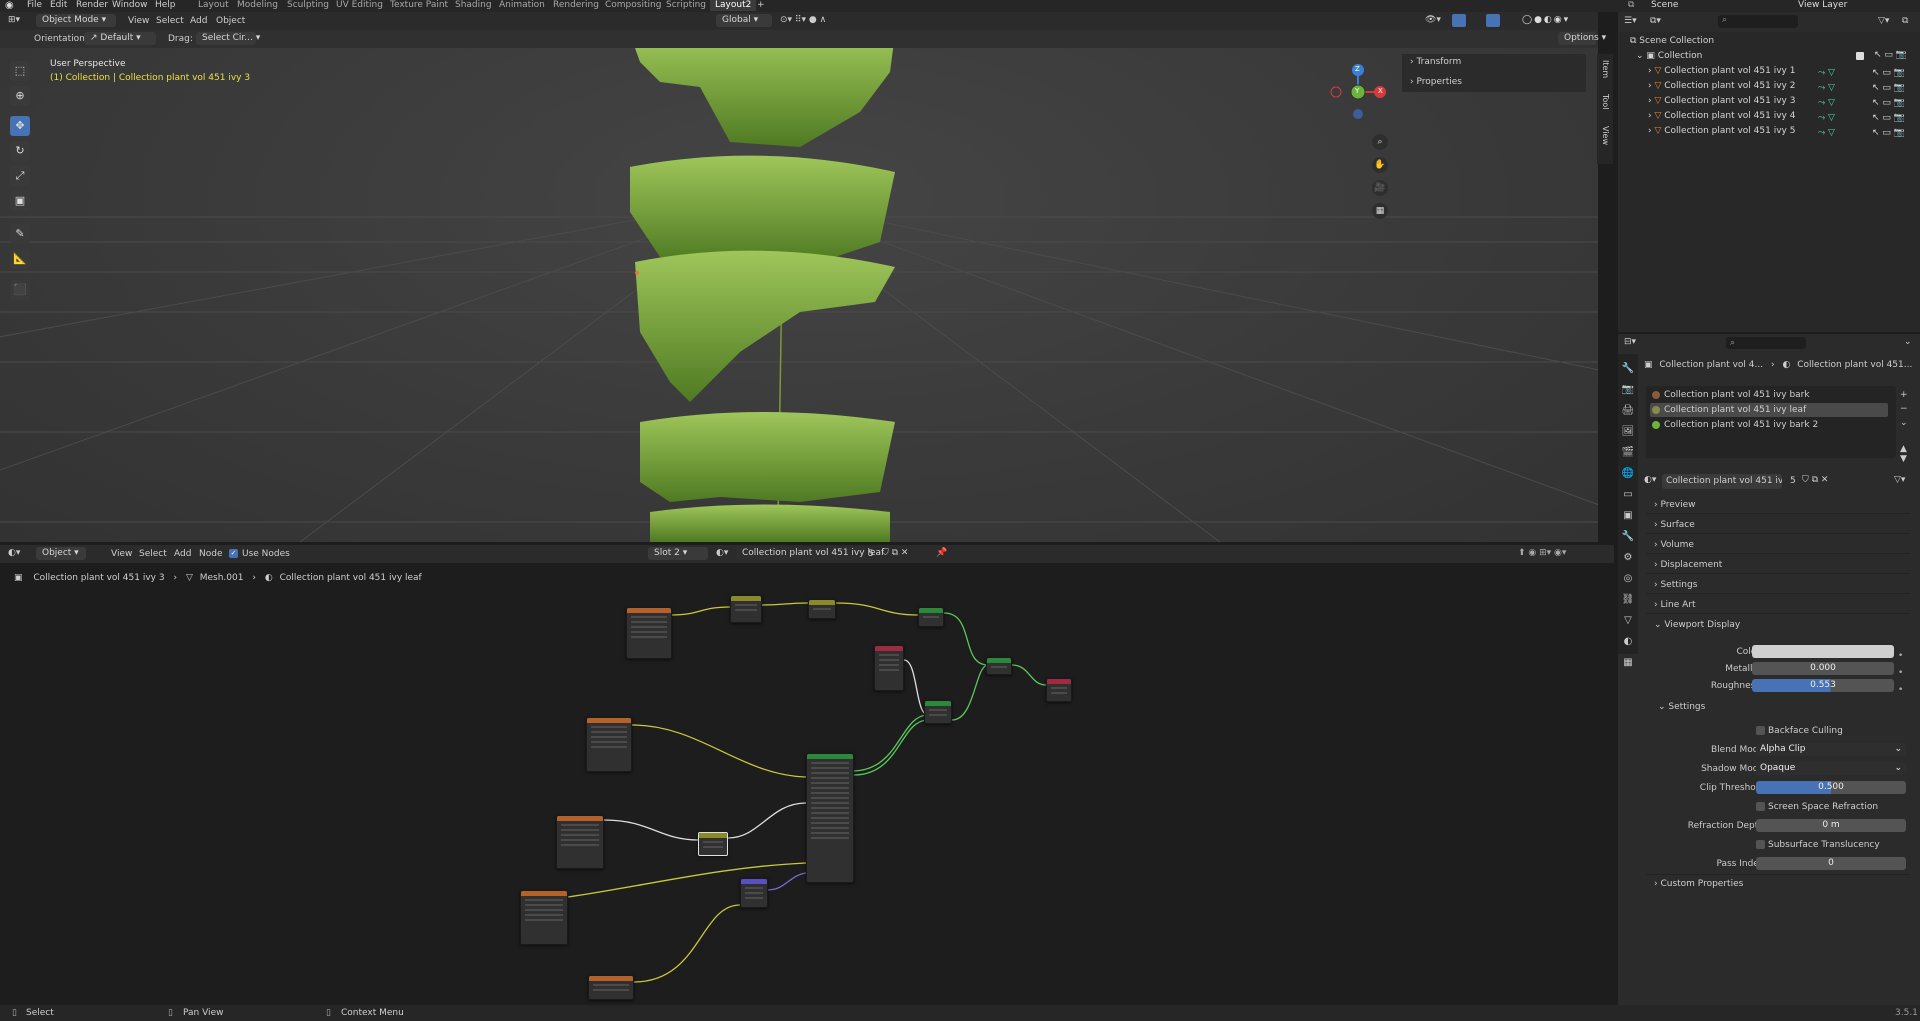 The width and height of the screenshot is (1920, 1021). I want to click on tab-modeling: Modeling, so click(257, 5).